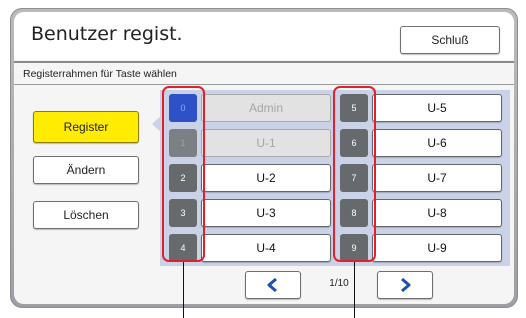  I want to click on change-button: Ändern, so click(86, 170).